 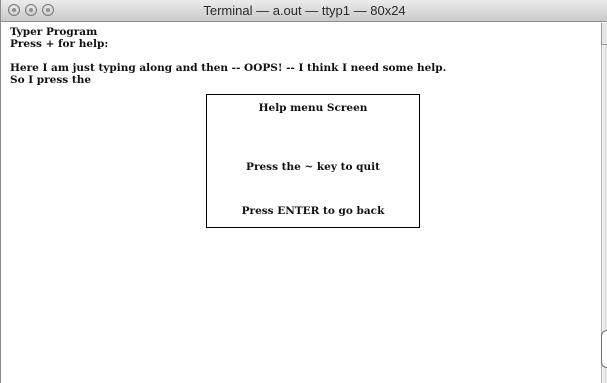 What do you see at coordinates (604, 203) in the screenshot?
I see `vertical-scrollbar` at bounding box center [604, 203].